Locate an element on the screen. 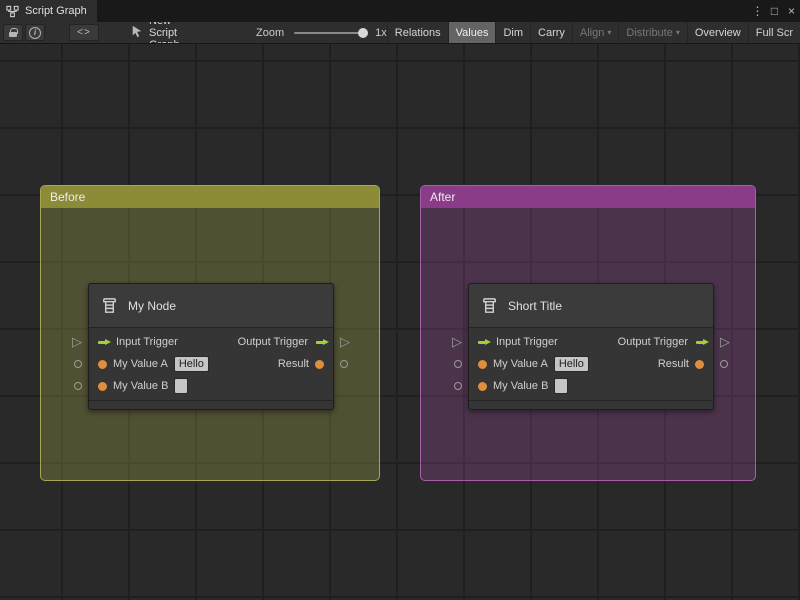  close-icon: × is located at coordinates (791, 11).